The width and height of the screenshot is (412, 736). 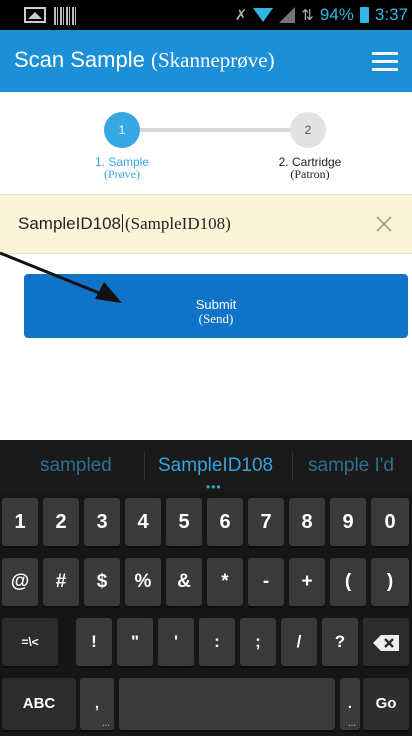 I want to click on more-symbols-key: =\<, so click(x=30, y=642).